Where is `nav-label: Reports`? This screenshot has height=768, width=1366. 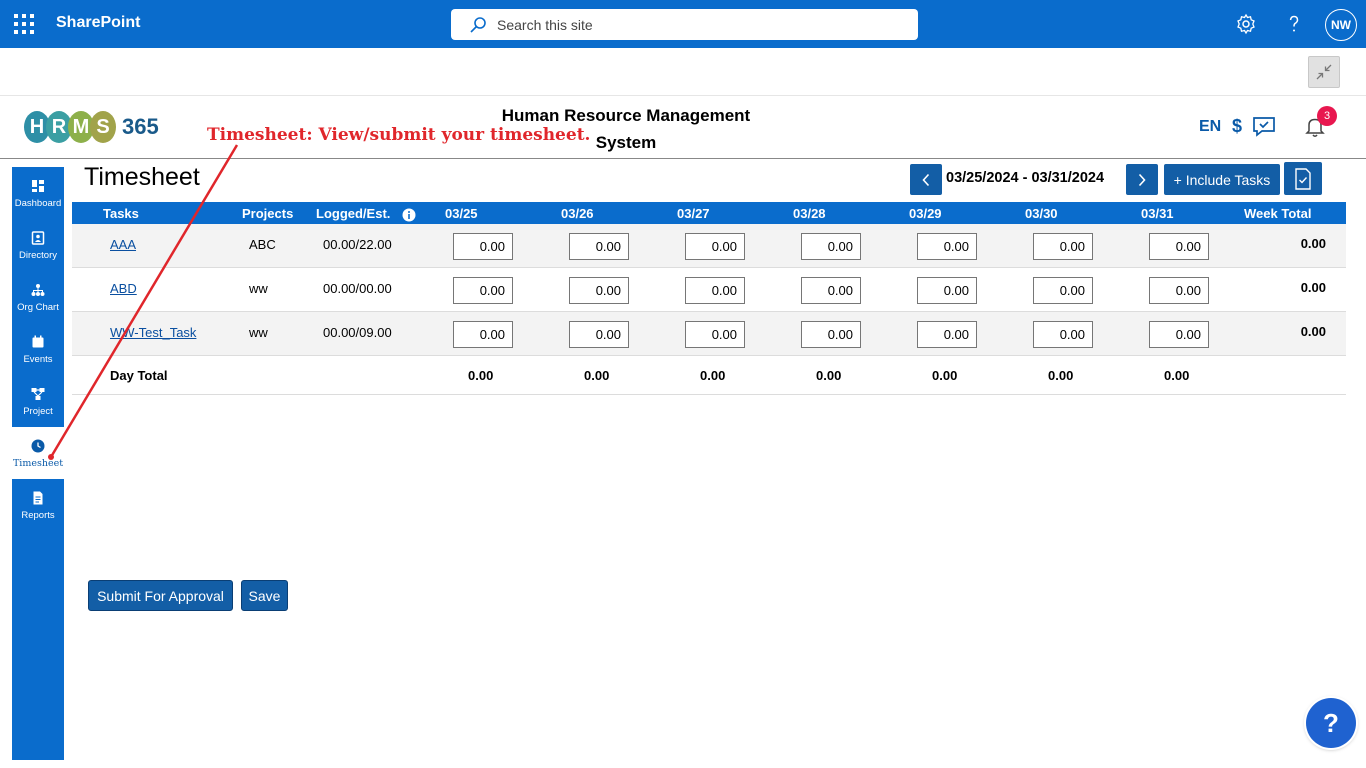 nav-label: Reports is located at coordinates (38, 515).